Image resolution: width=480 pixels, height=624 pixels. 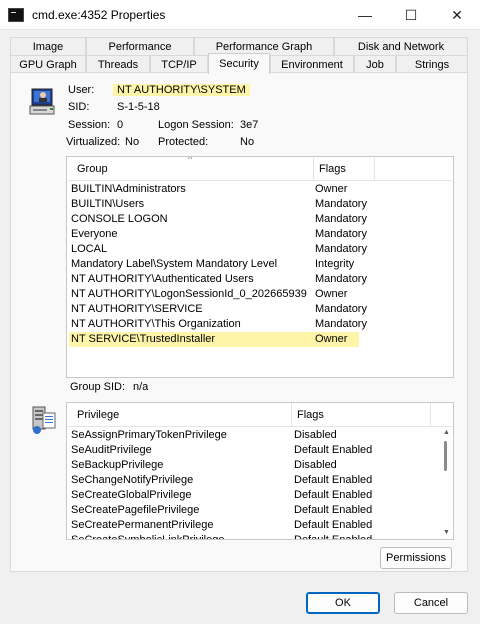 I want to click on cmd-app-icon, so click(x=16, y=15).